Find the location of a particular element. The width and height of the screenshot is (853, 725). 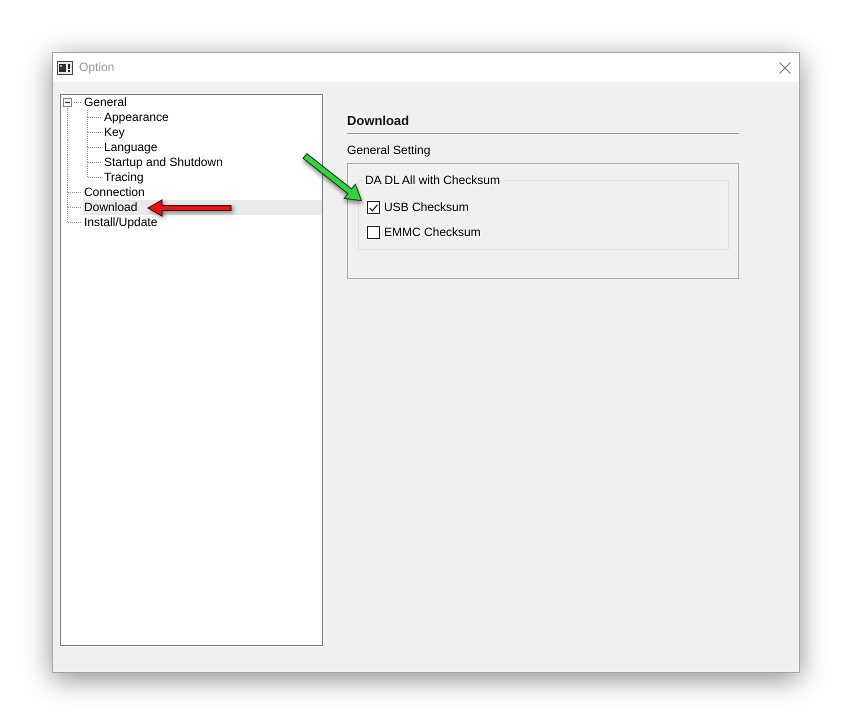

tree-item: Connection is located at coordinates (115, 192).